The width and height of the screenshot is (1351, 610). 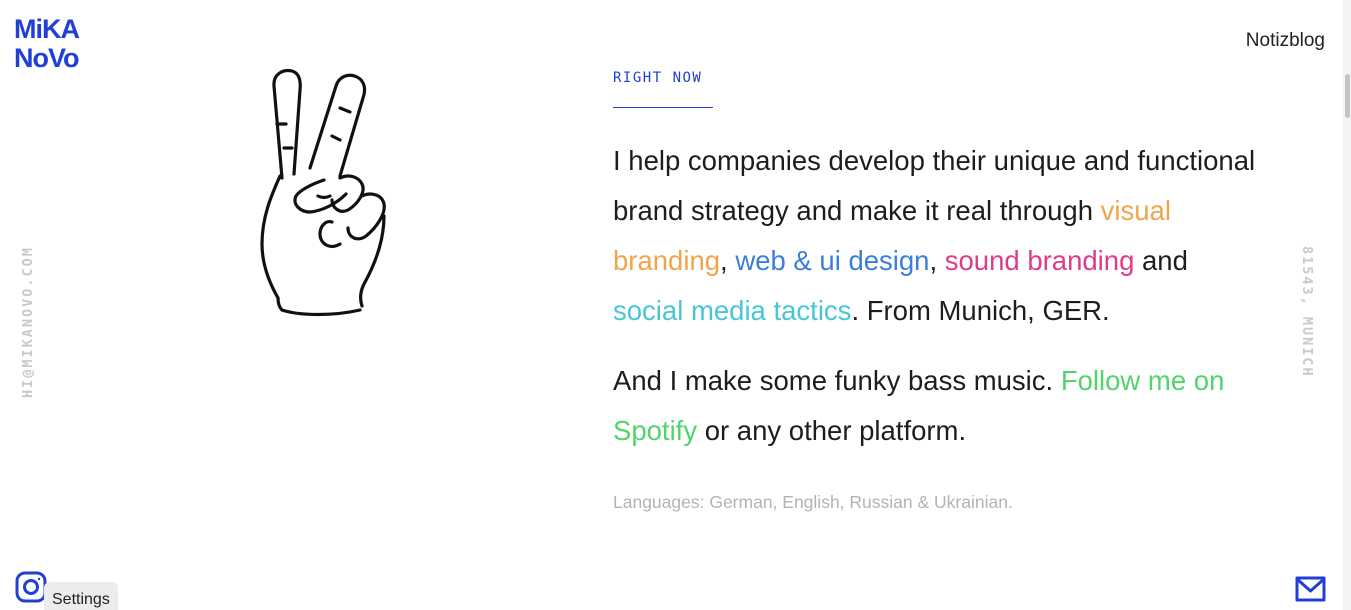 I want to click on instagram-icon, so click(x=31, y=587).